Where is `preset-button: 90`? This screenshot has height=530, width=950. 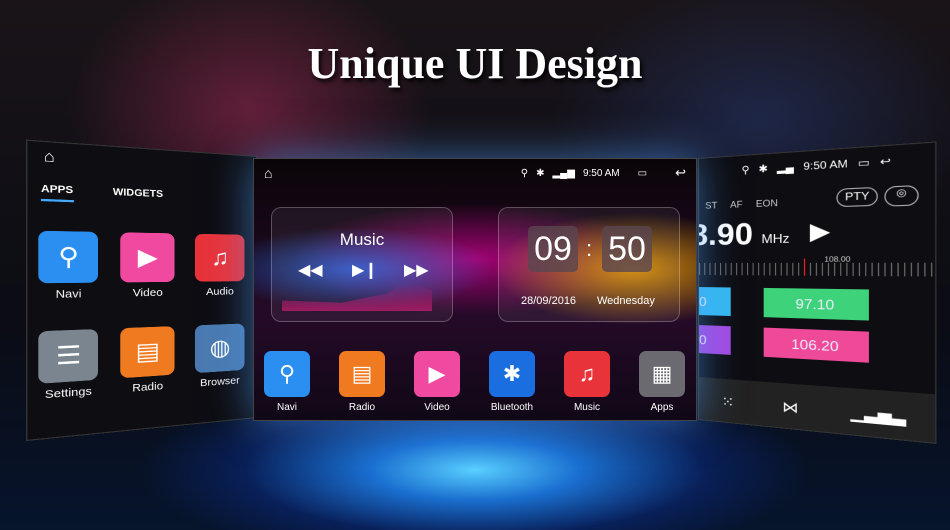
preset-button: 90 is located at coordinates (714, 339).